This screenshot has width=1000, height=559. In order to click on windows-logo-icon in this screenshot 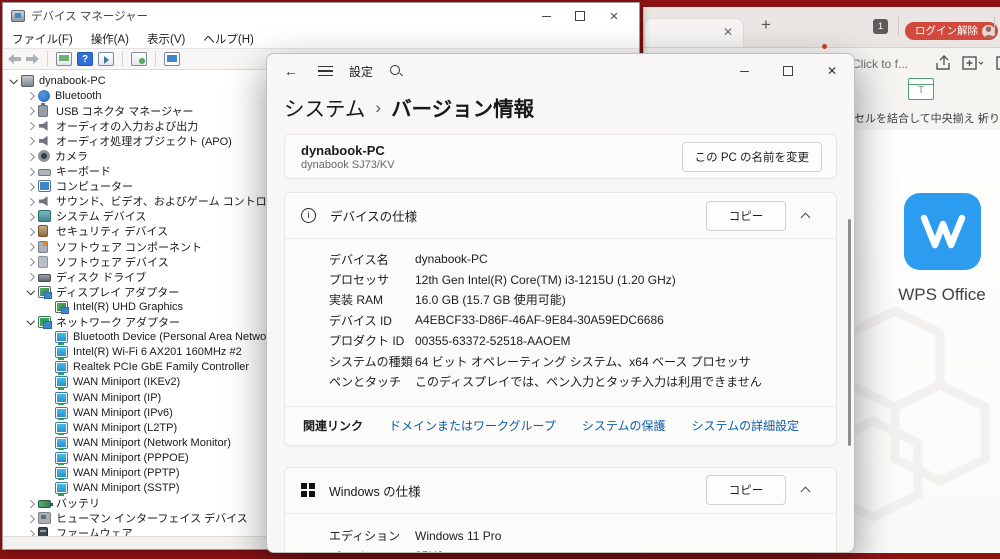, I will do `click(308, 490)`.